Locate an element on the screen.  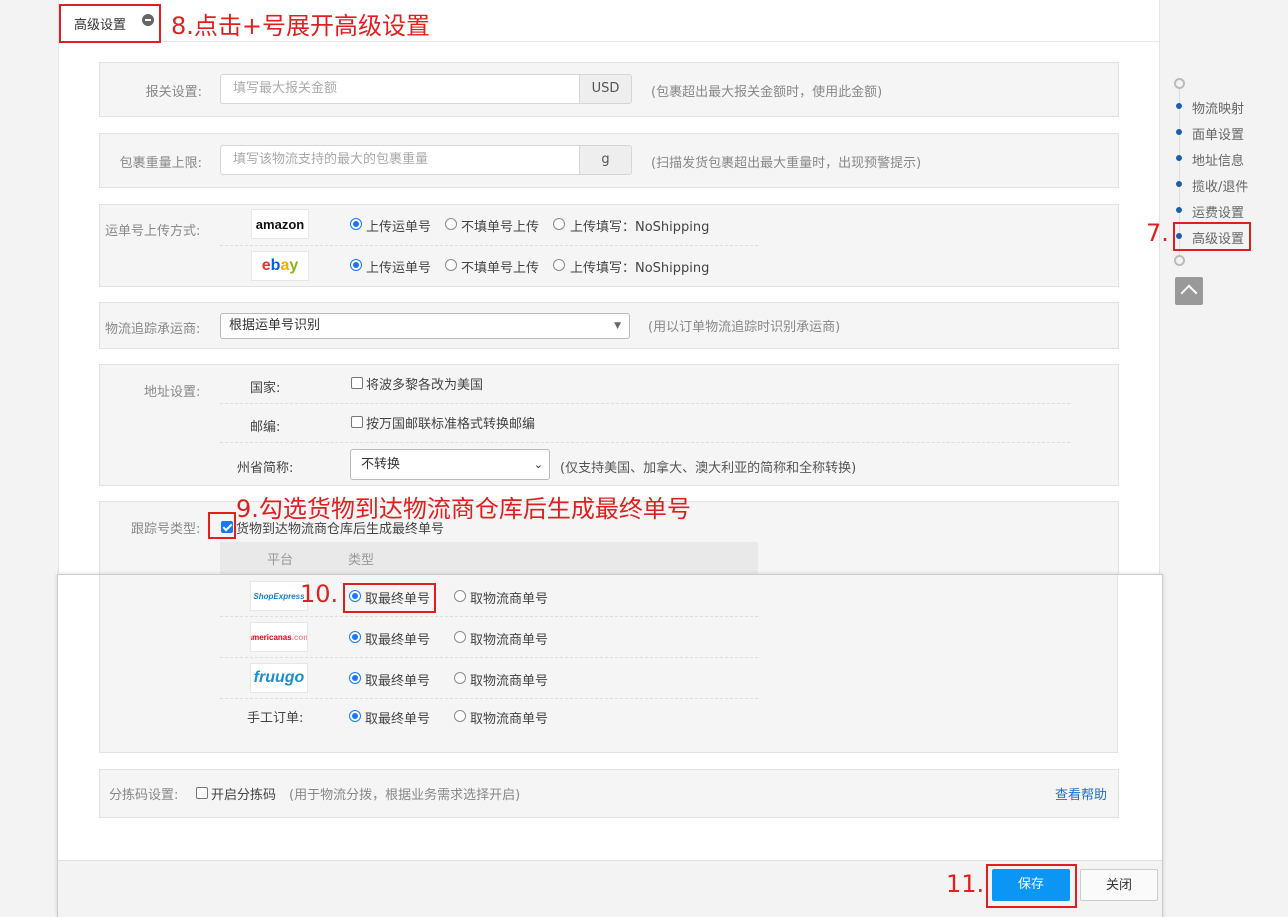
manual-opt2: 取物流商单号 is located at coordinates (509, 719).